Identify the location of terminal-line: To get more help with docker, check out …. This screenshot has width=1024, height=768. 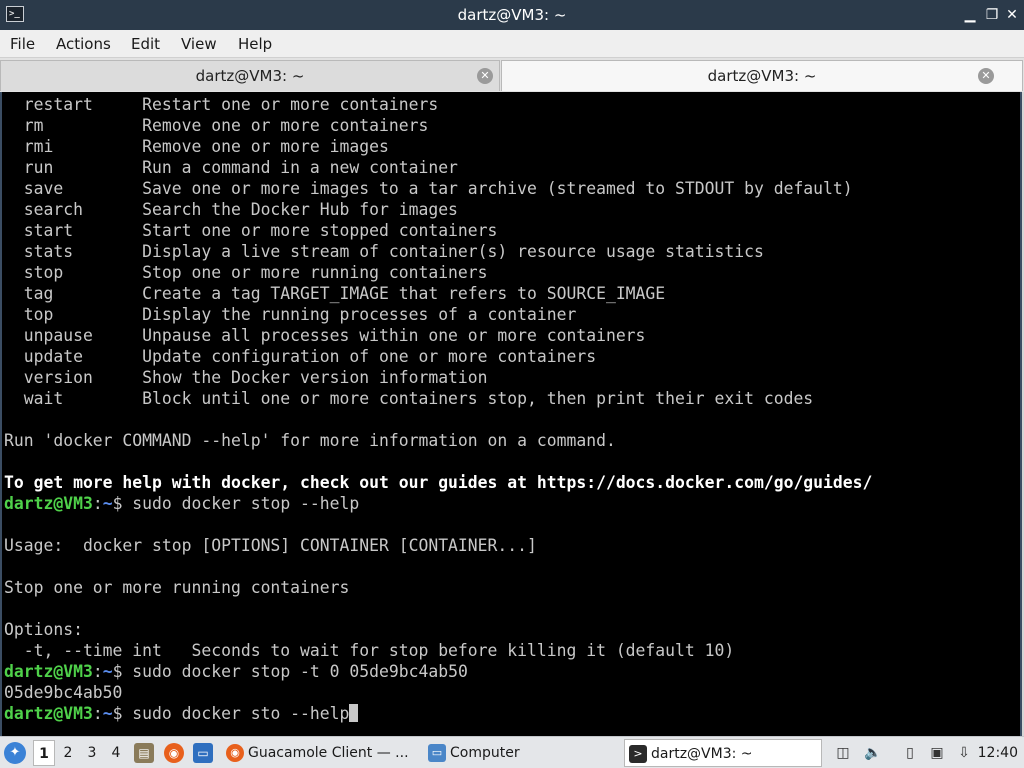
(438, 482).